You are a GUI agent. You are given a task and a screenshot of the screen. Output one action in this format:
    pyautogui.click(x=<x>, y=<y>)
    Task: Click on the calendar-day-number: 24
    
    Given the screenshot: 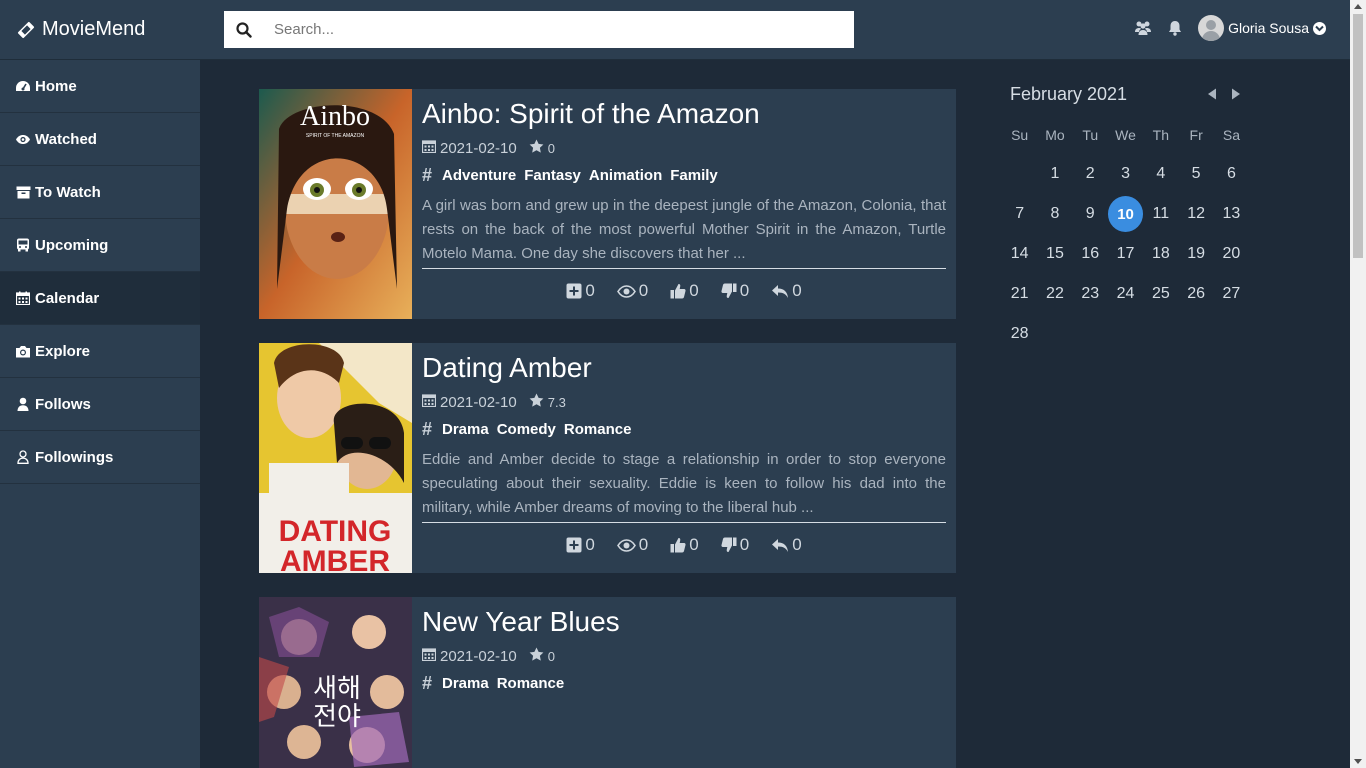 What is the action you would take?
    pyautogui.click(x=1125, y=293)
    